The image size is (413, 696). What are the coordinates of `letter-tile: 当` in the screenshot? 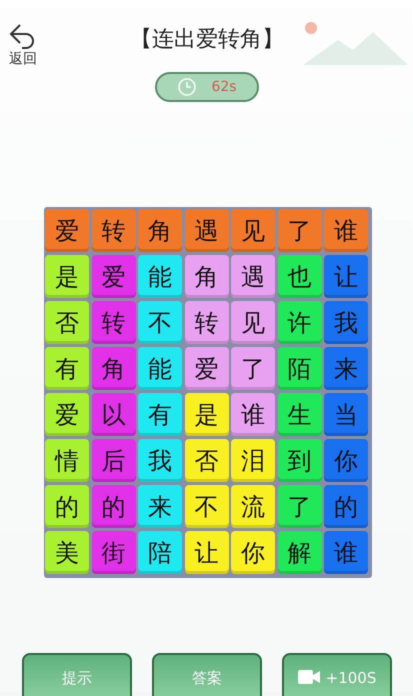 It's located at (346, 414).